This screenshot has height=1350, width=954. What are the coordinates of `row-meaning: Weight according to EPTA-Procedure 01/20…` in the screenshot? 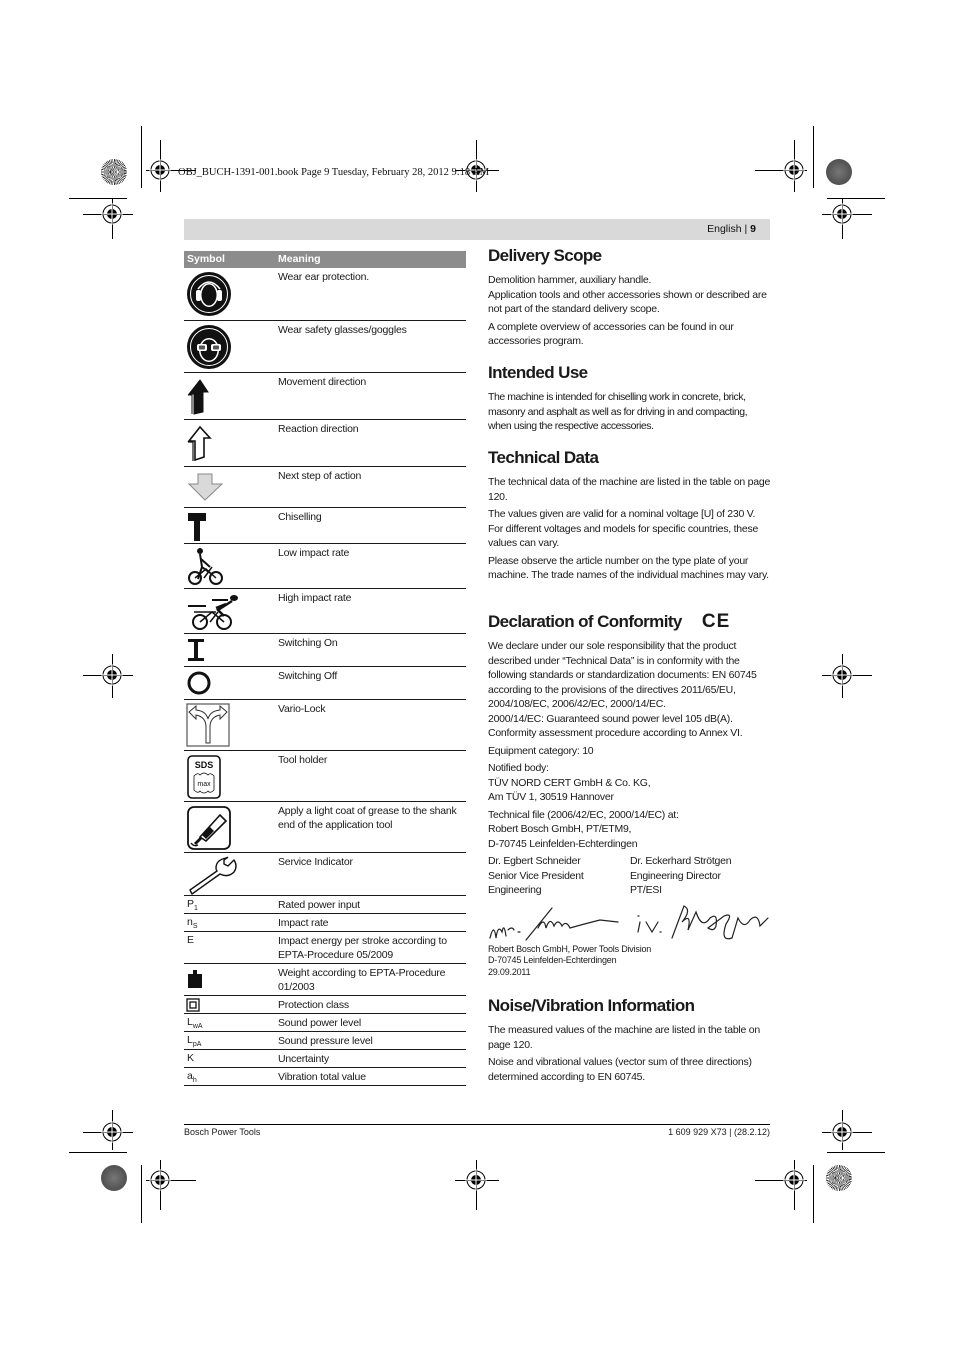 It's located at (362, 980).